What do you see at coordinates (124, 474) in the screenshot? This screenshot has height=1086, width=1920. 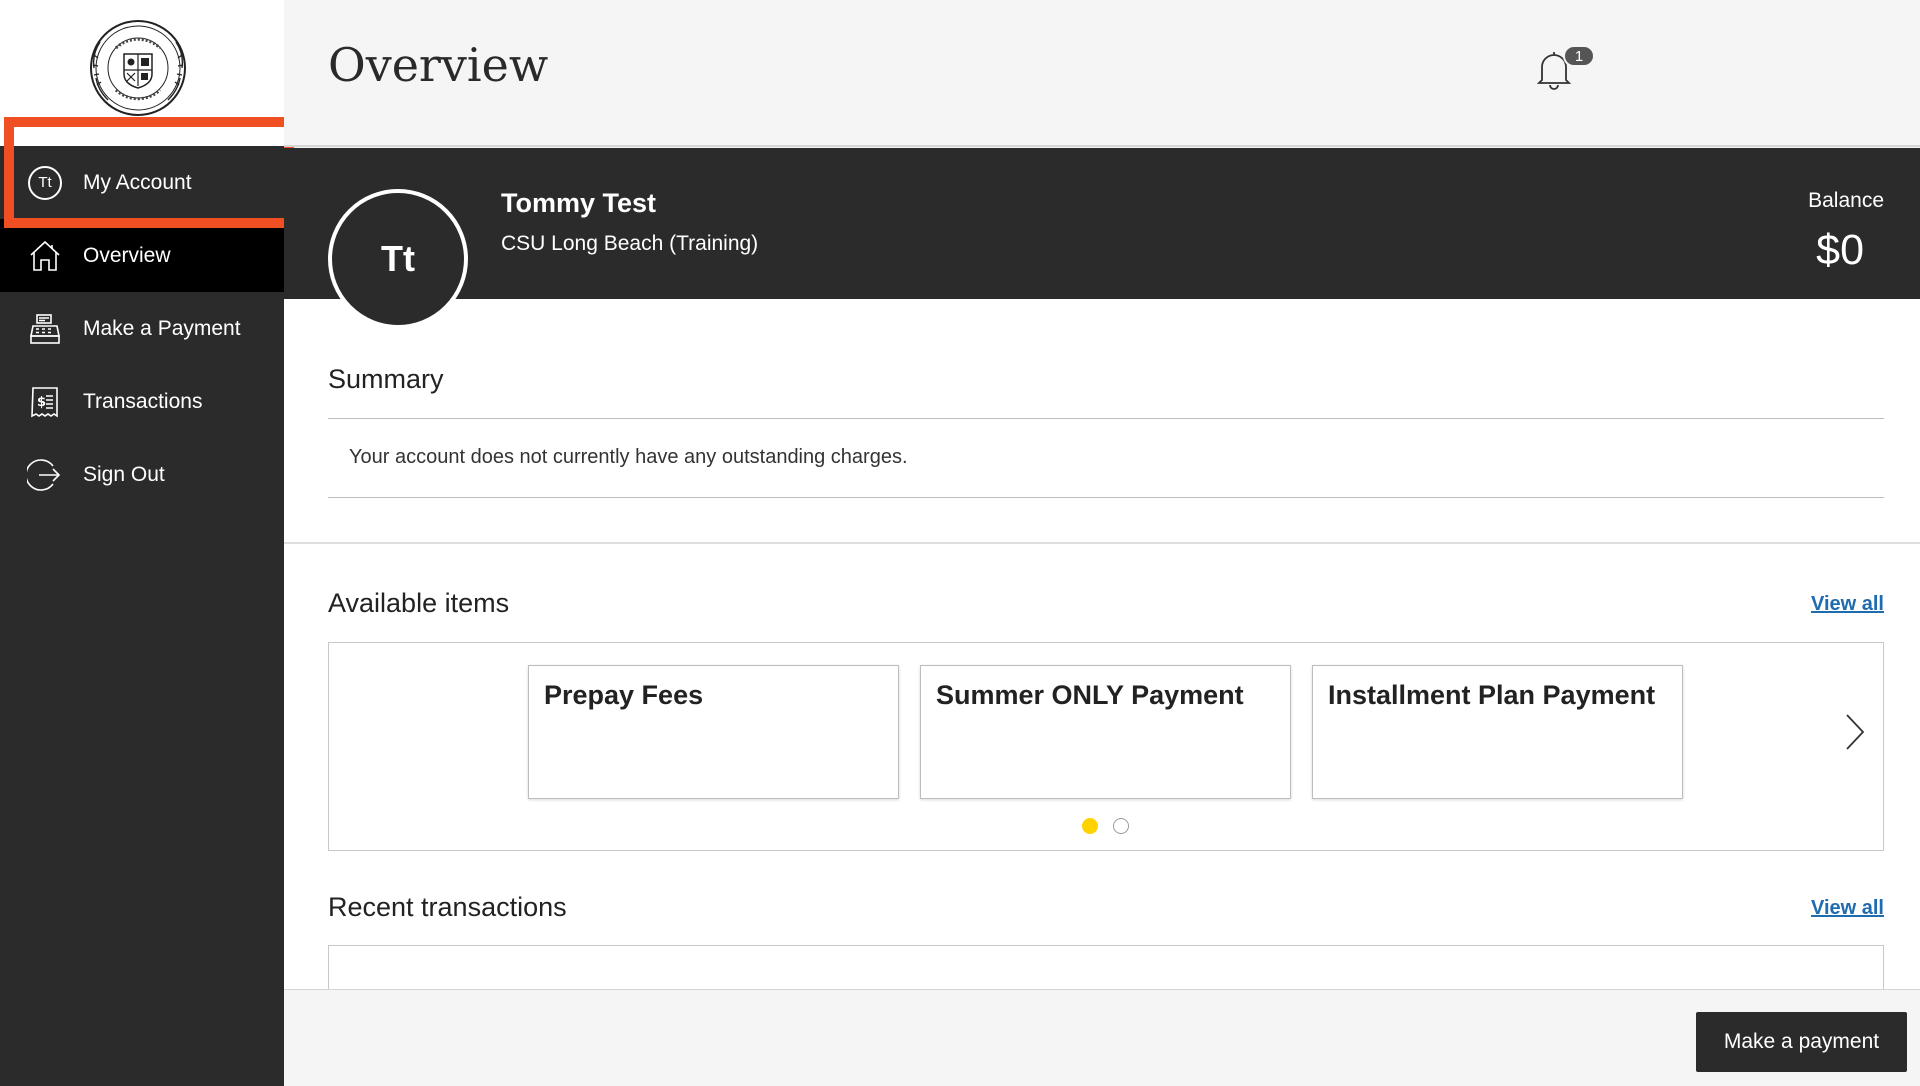 I see `sidebar-item-label: Sign Out` at bounding box center [124, 474].